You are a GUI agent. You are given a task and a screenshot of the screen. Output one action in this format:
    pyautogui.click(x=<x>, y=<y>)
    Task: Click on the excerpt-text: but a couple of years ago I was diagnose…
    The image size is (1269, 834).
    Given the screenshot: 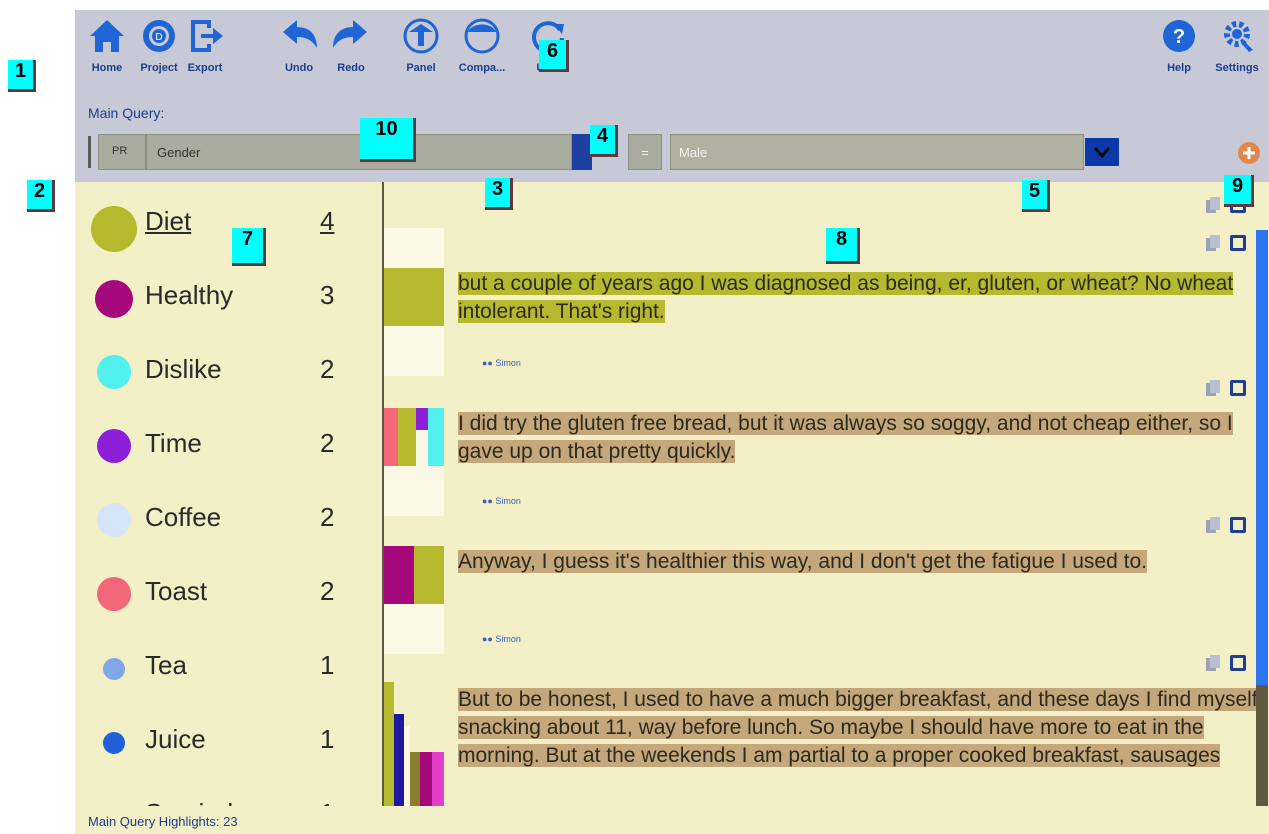 What is the action you would take?
    pyautogui.click(x=858, y=298)
    